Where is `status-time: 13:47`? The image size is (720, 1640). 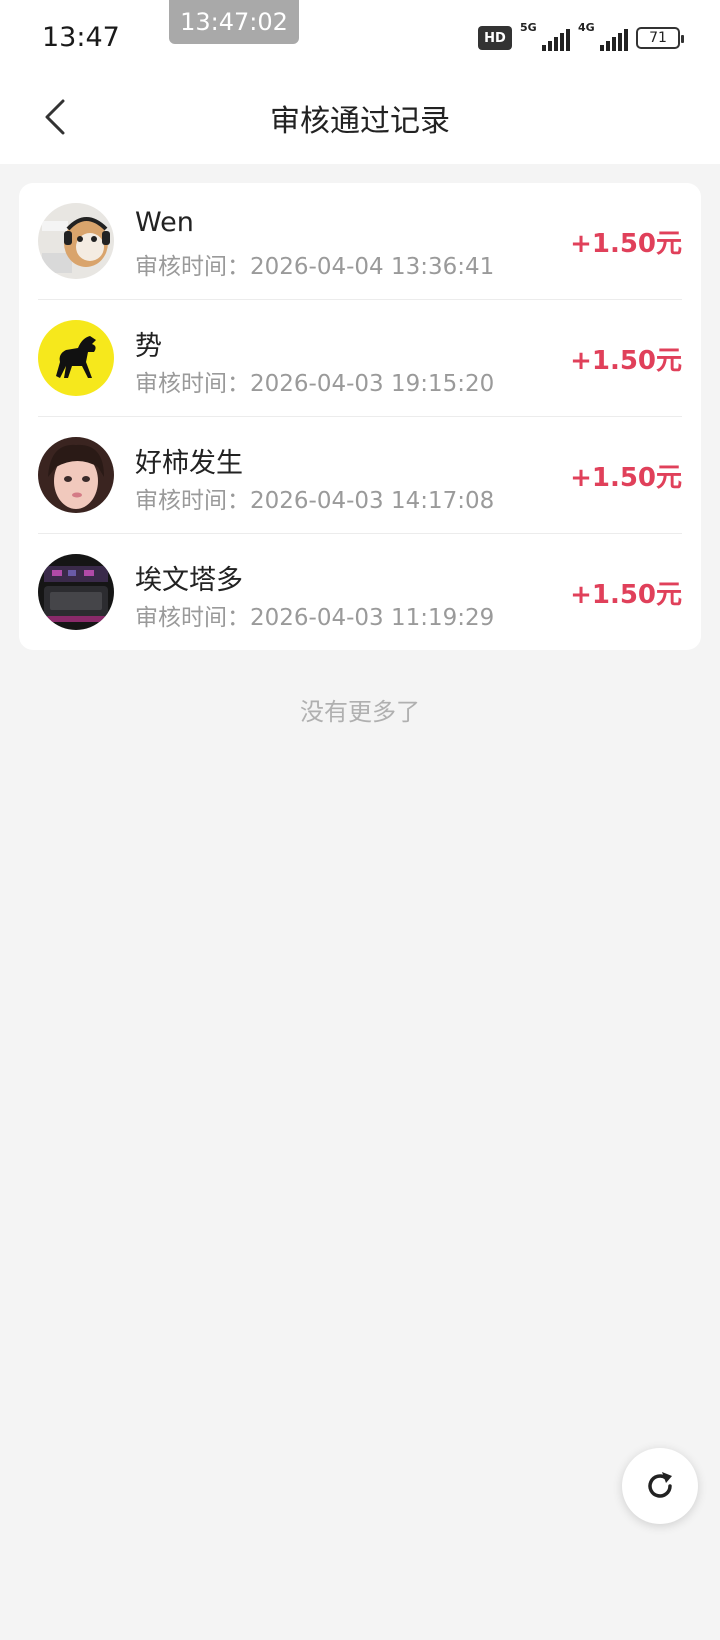
status-time: 13:47 is located at coordinates (81, 37).